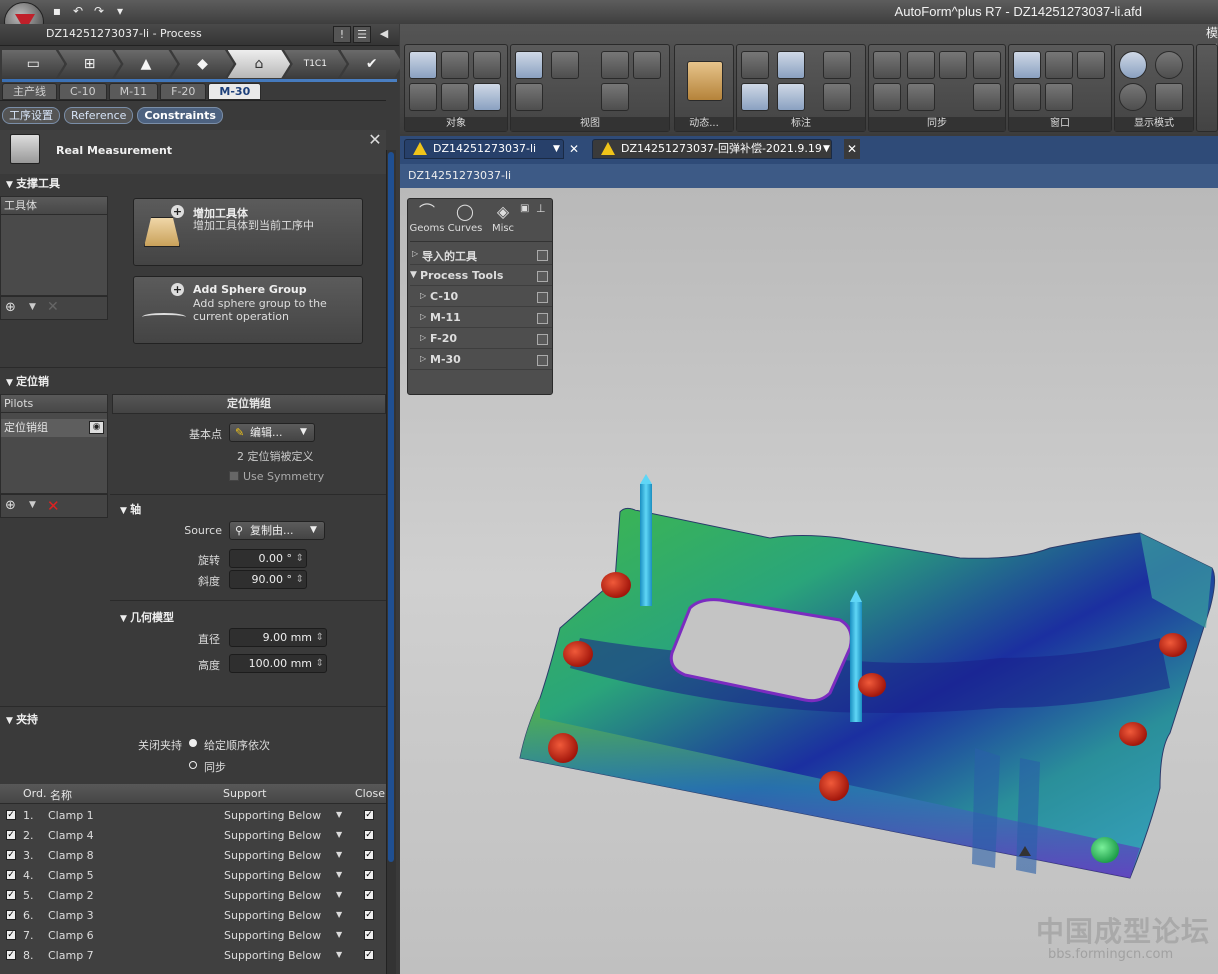 This screenshot has width=1218, height=974. I want to click on transparent-icon, so click(1169, 97).